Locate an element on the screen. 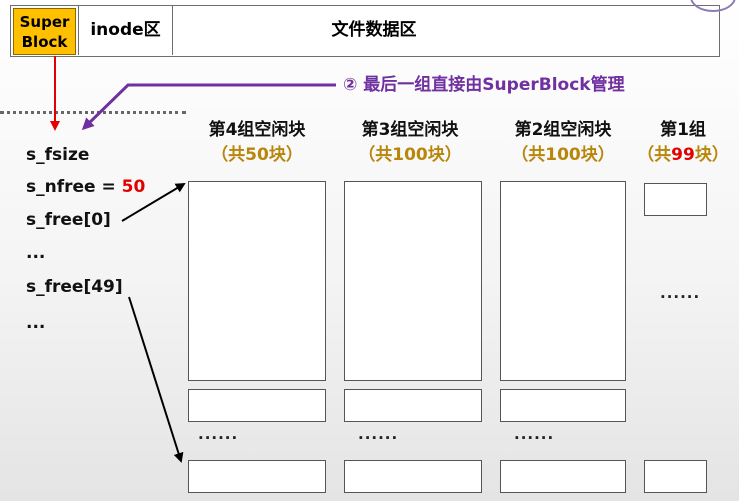 The height and width of the screenshot is (501, 739). s-free-49-arrow is located at coordinates (156, 379).